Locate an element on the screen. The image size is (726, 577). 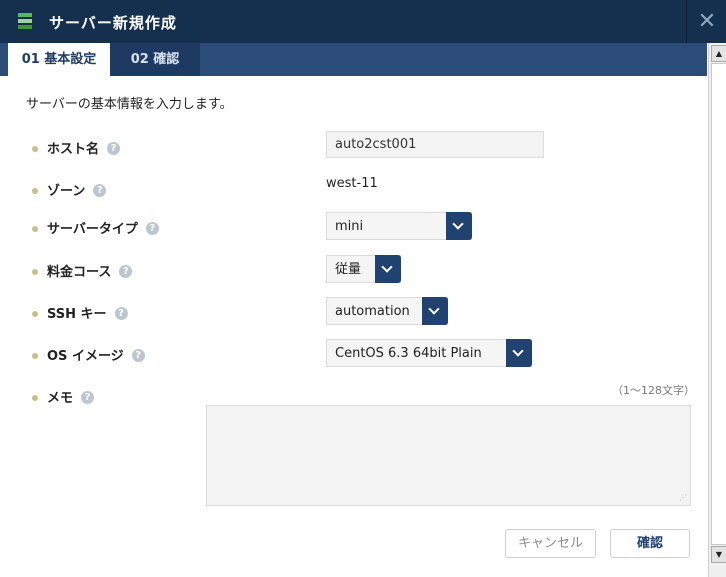
resize-grip-icon: ⋰ is located at coordinates (683, 498).